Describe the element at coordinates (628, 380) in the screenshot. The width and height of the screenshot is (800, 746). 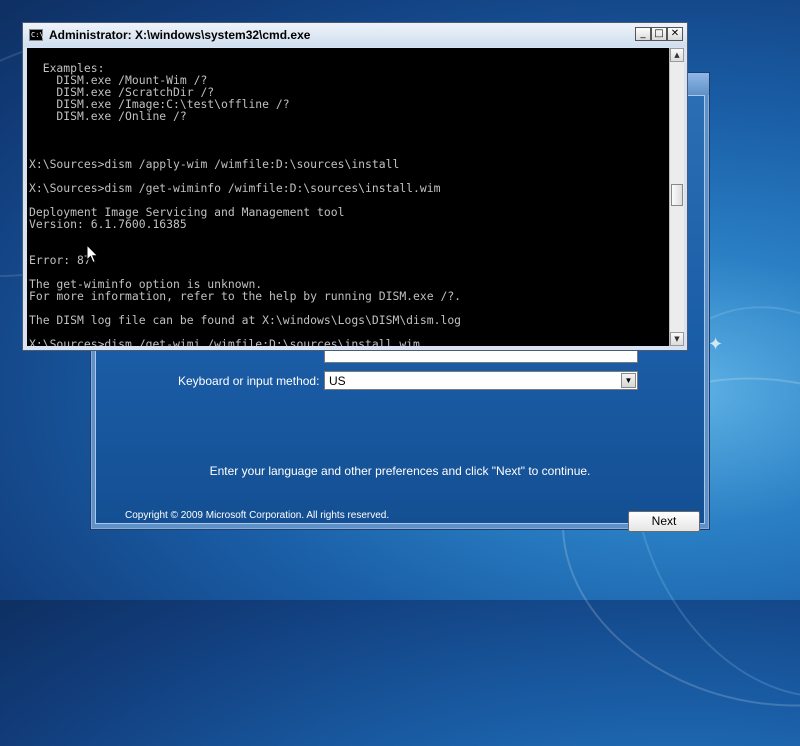
I see `chevron-down-icon: ▼` at that location.